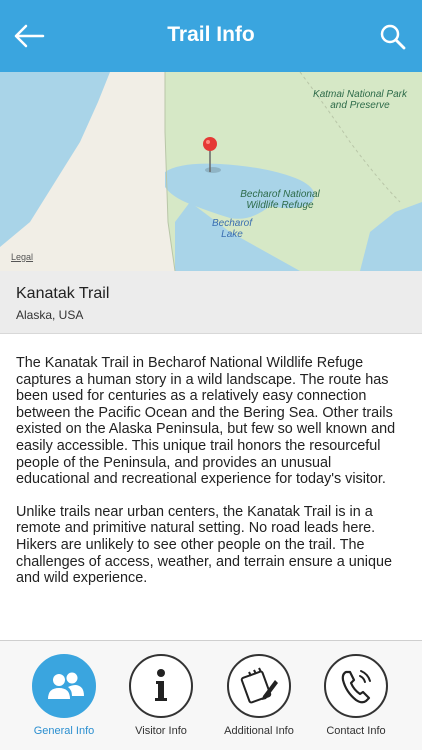  What do you see at coordinates (211, 302) in the screenshot?
I see `trail-header: Kanatak Trail Alaska, USA` at bounding box center [211, 302].